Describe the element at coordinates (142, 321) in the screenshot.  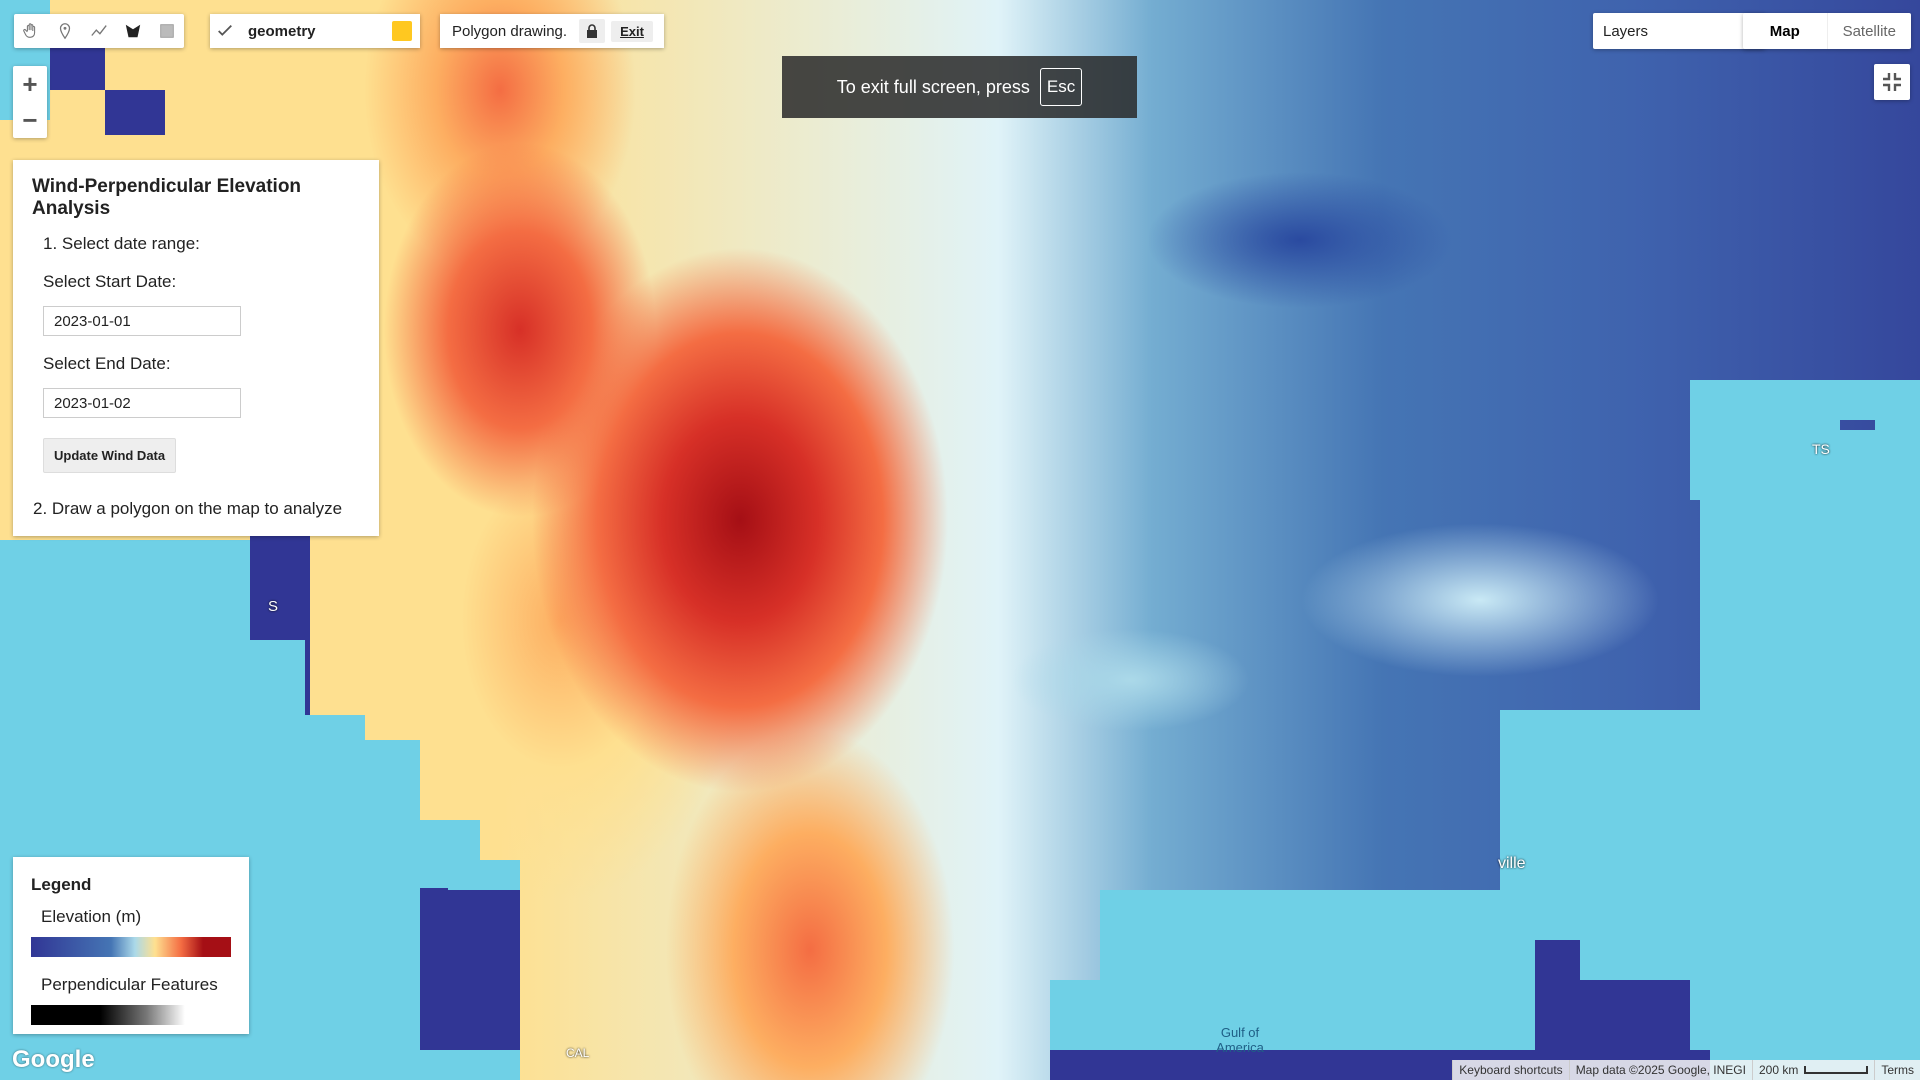
I see `start-date-input` at that location.